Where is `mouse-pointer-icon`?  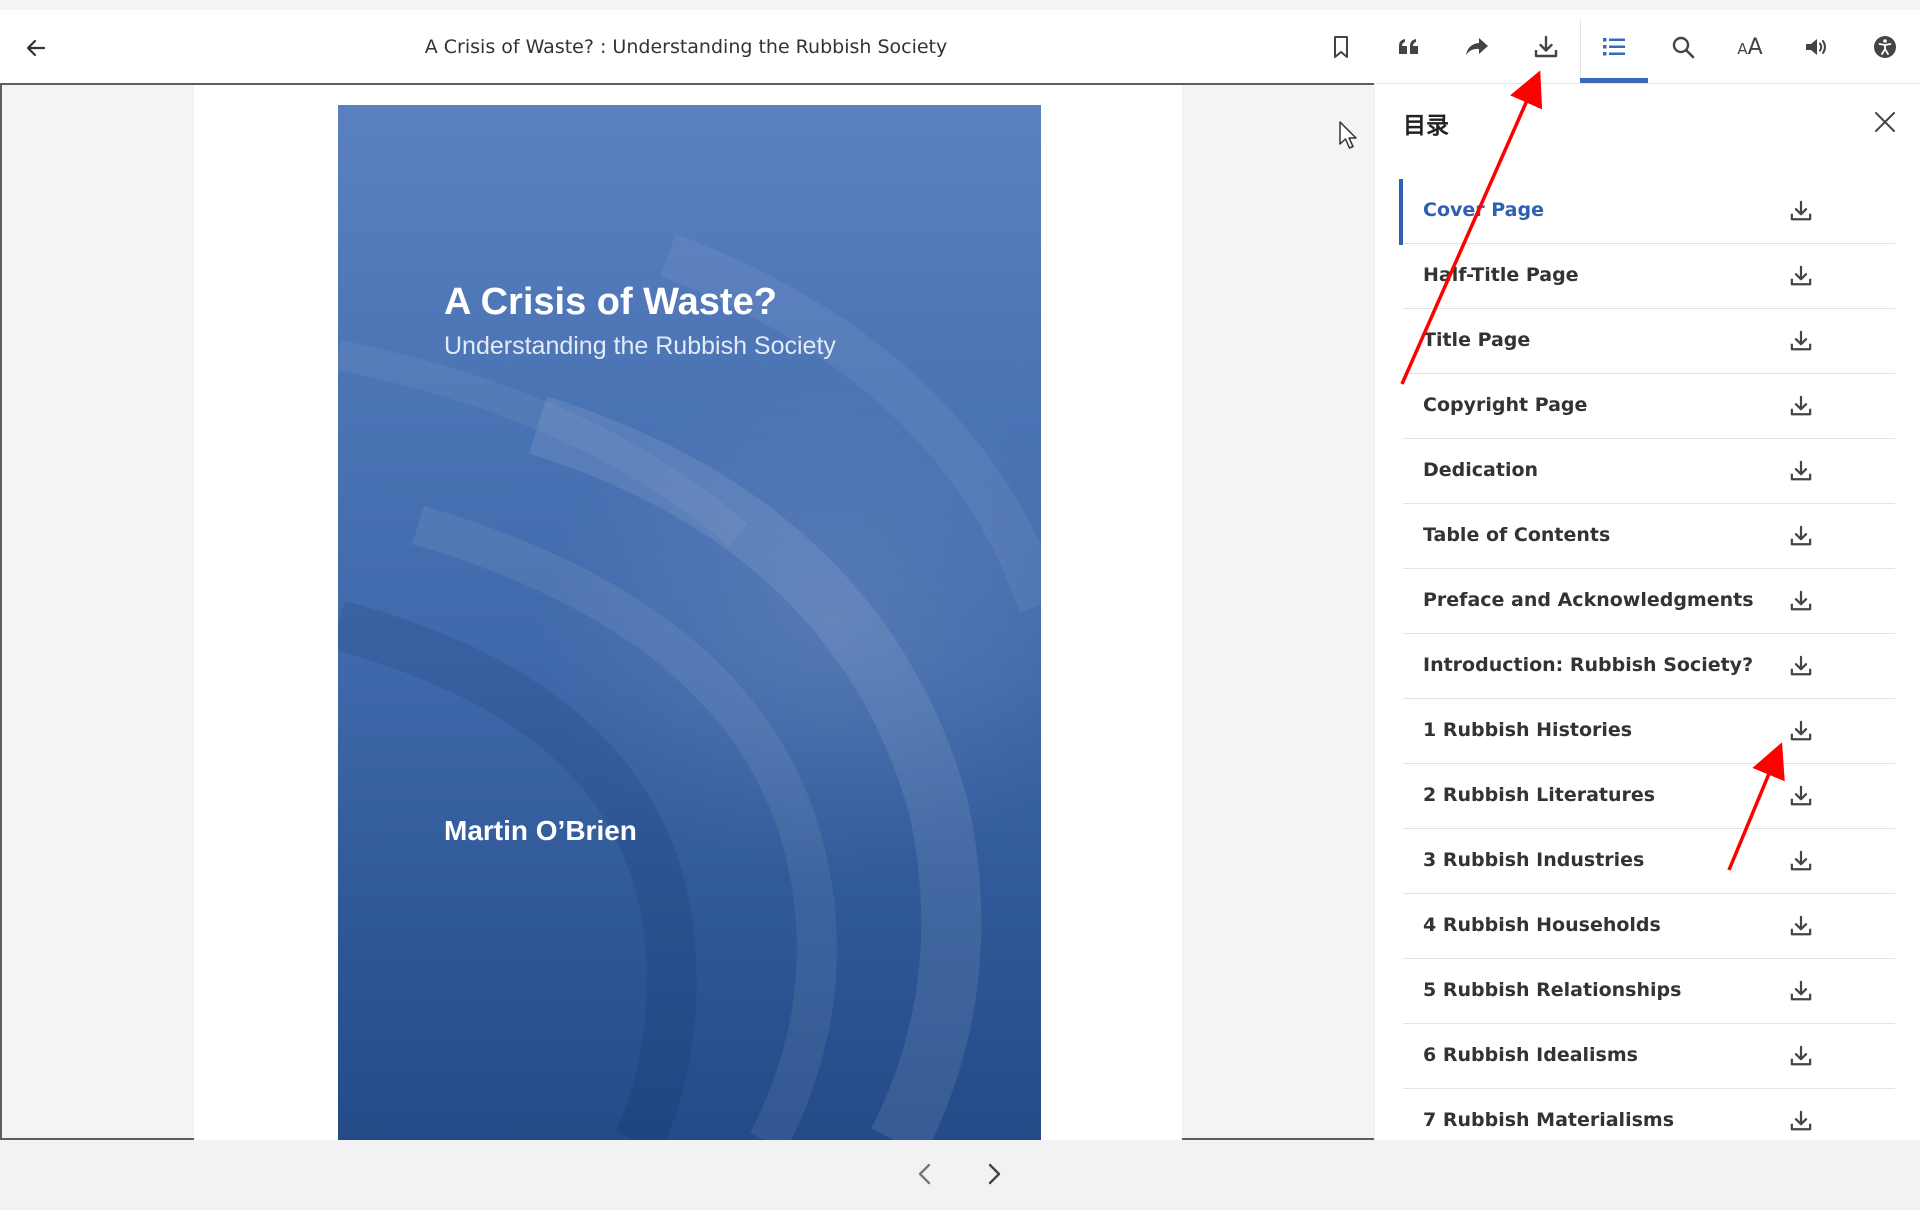
mouse-pointer-icon is located at coordinates (1348, 135).